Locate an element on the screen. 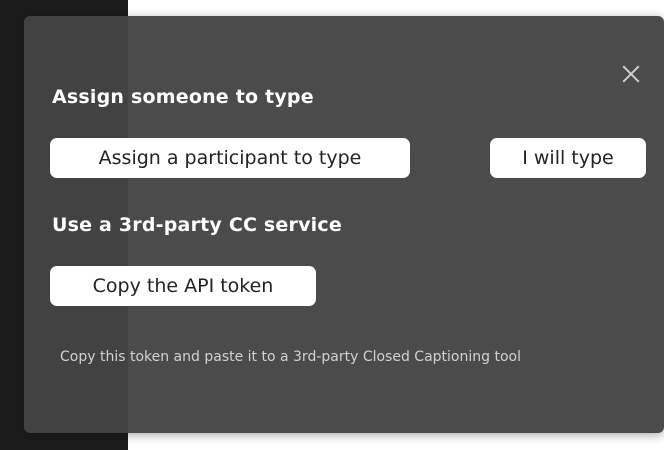 This screenshot has width=664, height=450. i-will-type-button: I will type is located at coordinates (568, 158).